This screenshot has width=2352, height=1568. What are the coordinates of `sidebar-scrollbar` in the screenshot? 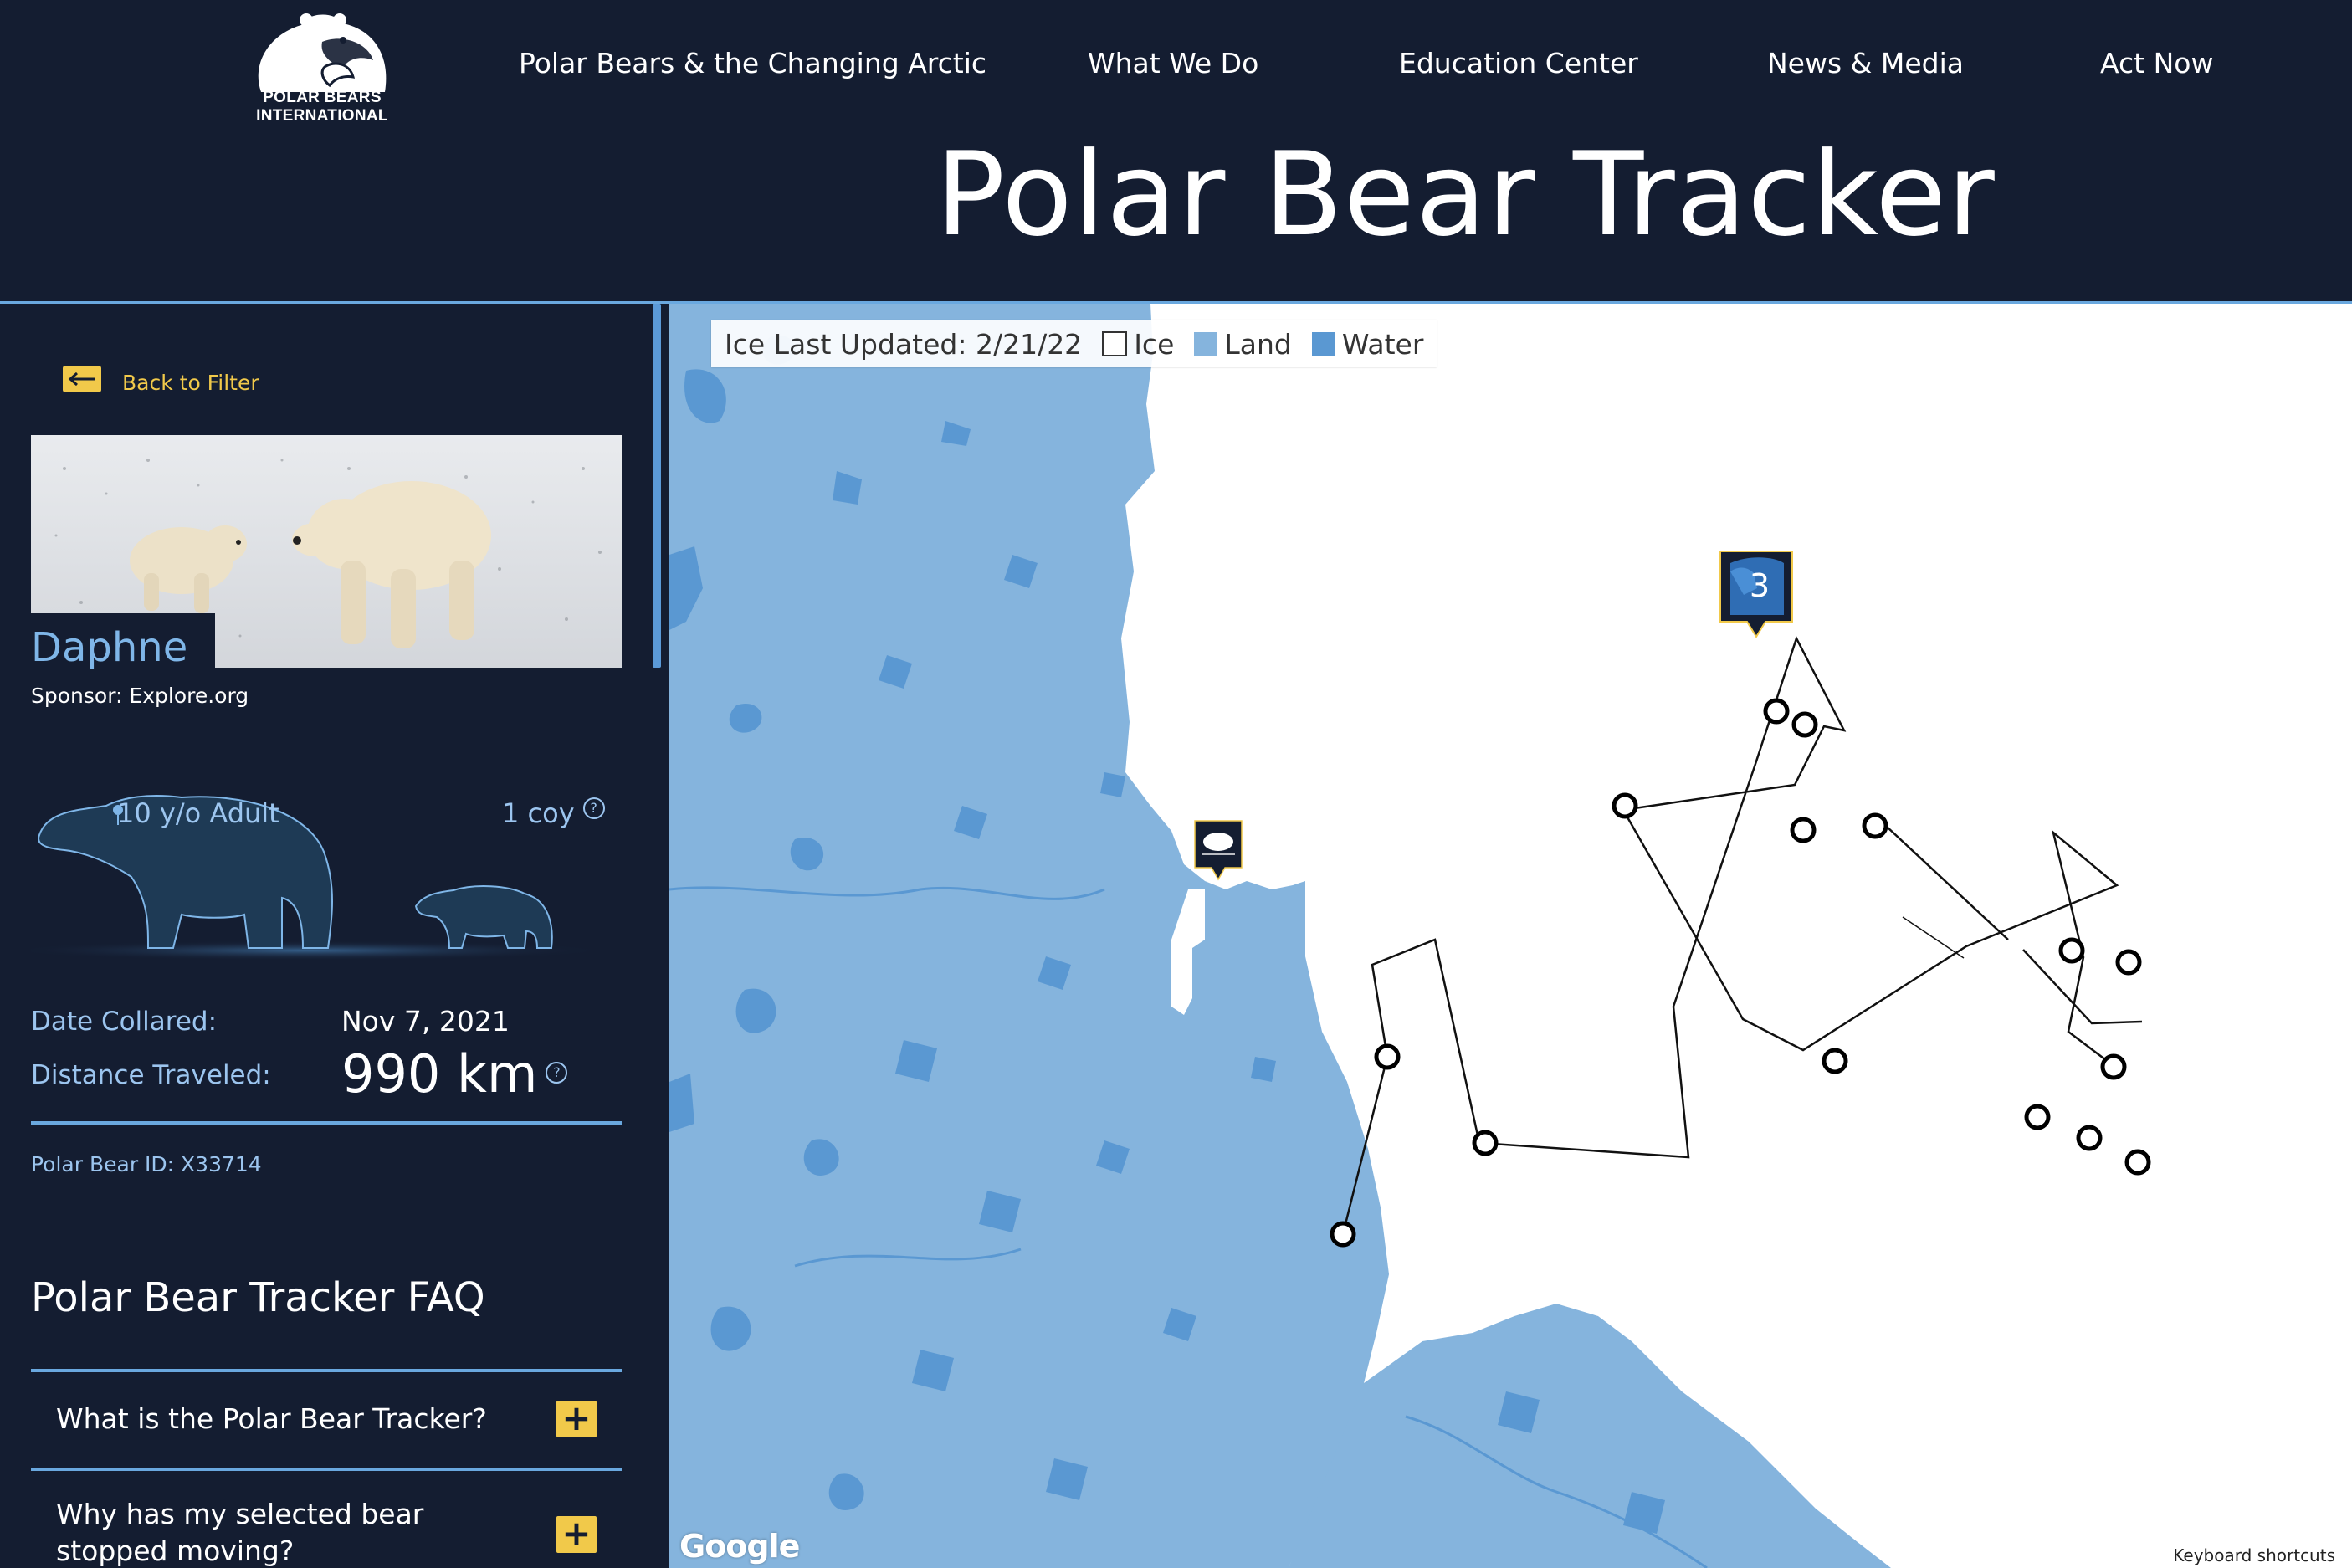 It's located at (657, 486).